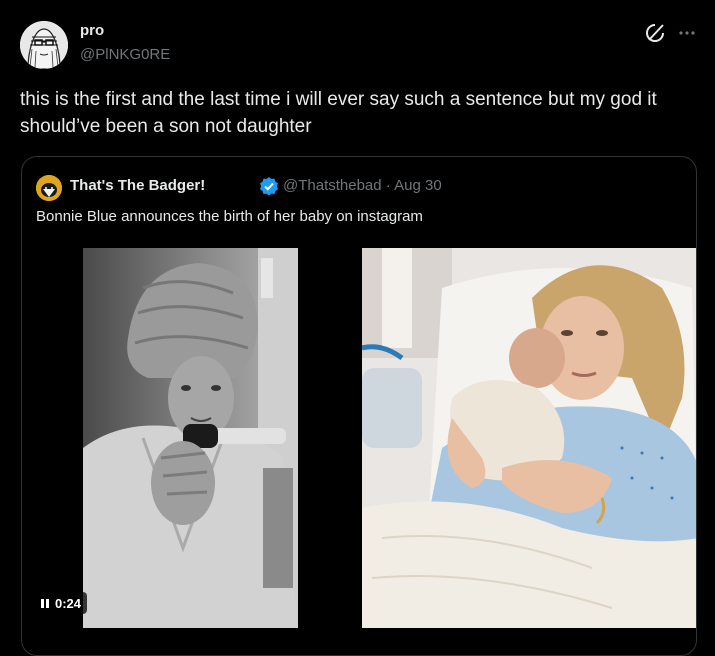  I want to click on quoted-handle-and-date: @Thatsthebad · Aug 30, so click(362, 185).